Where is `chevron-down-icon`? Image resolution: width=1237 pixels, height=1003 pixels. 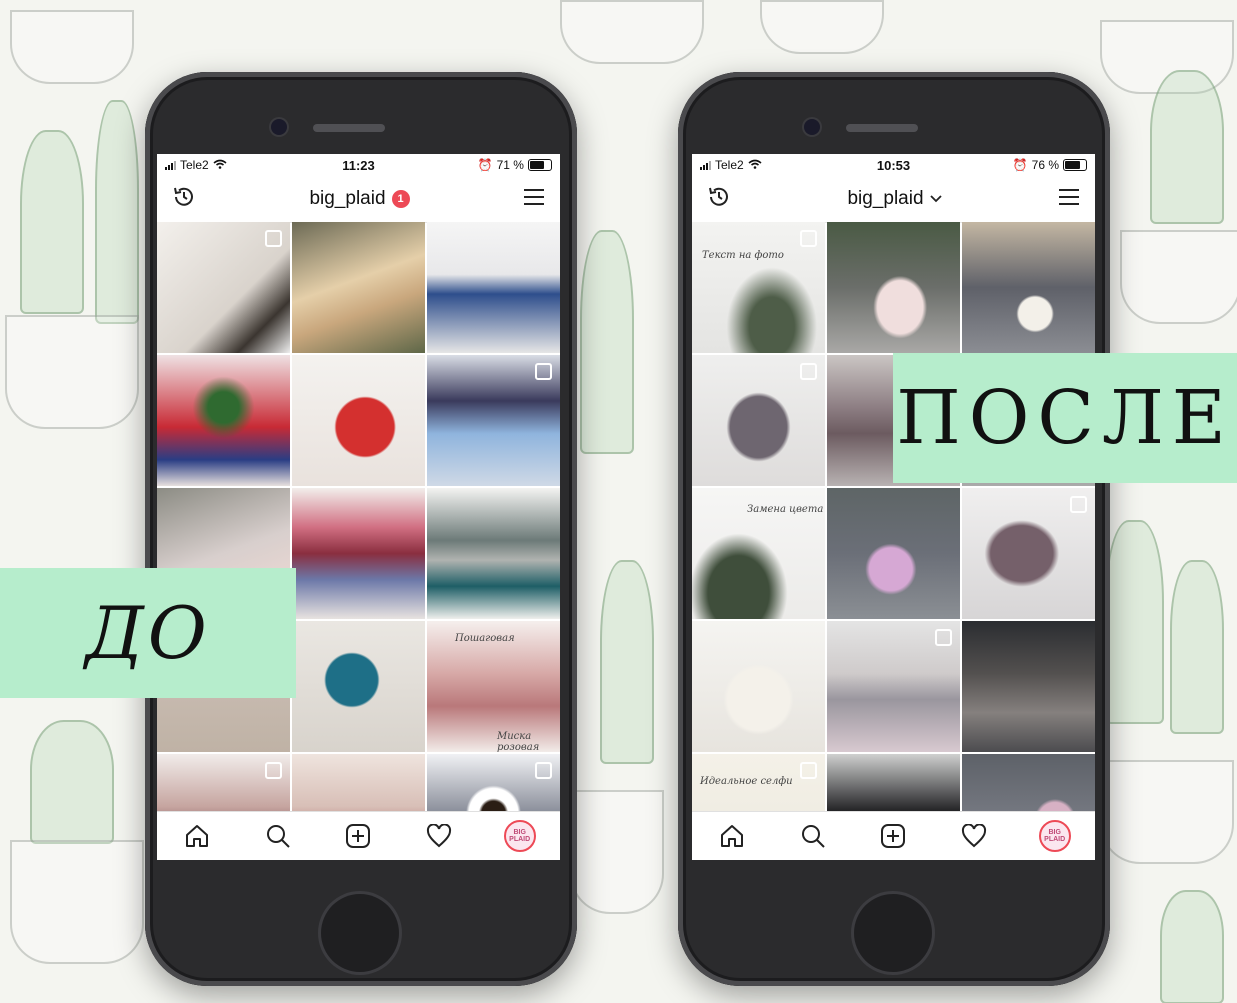
chevron-down-icon is located at coordinates (935, 199).